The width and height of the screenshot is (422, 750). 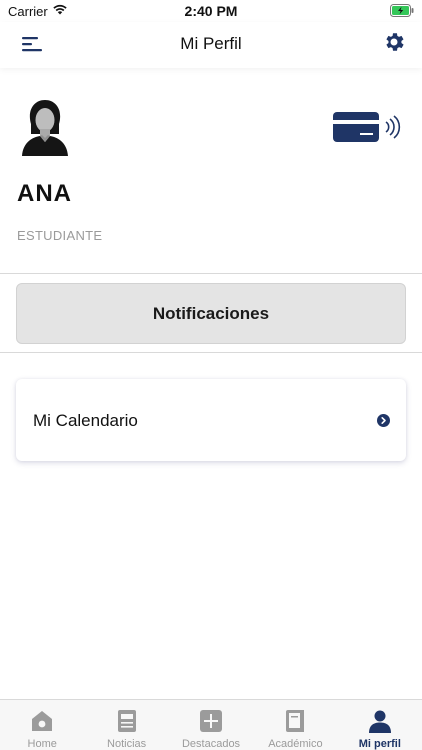 What do you see at coordinates (42, 744) in the screenshot?
I see `tab-label: Home` at bounding box center [42, 744].